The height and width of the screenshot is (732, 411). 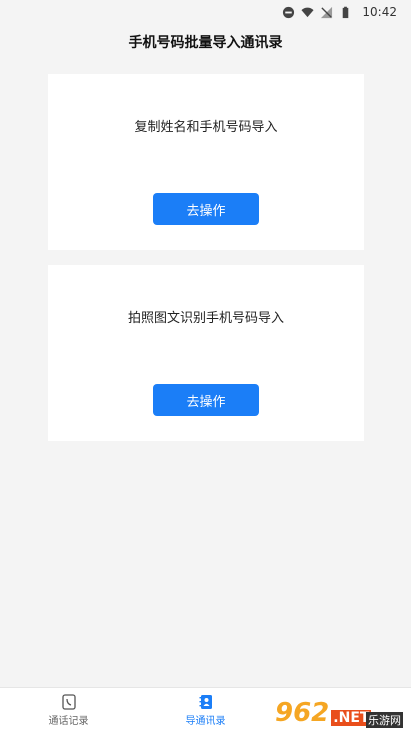 What do you see at coordinates (205, 710) in the screenshot?
I see `tab-import-contacts: 导通讯录` at bounding box center [205, 710].